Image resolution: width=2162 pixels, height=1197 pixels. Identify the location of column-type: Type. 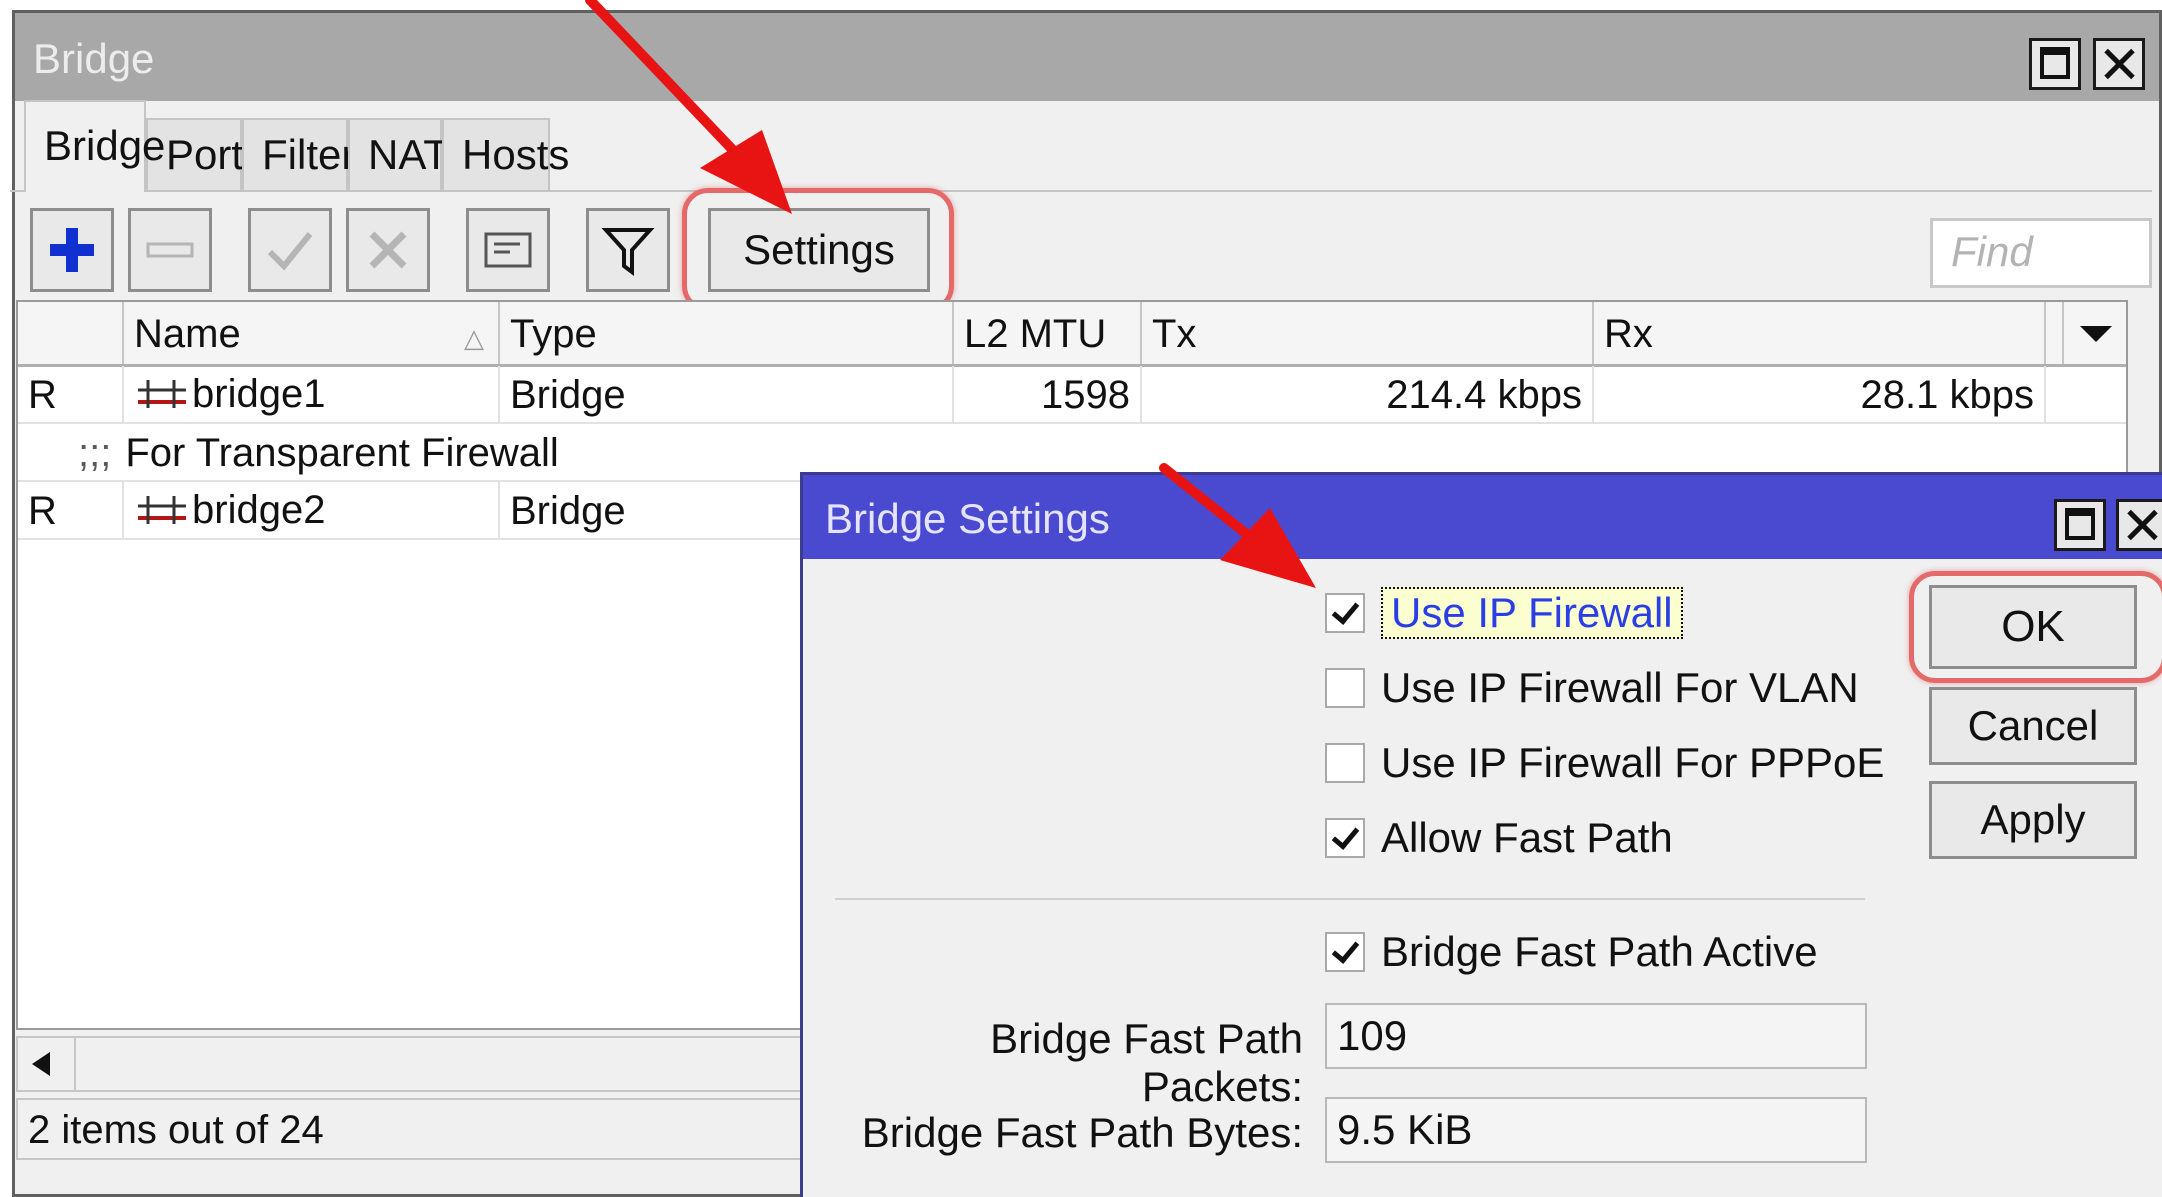
(727, 333).